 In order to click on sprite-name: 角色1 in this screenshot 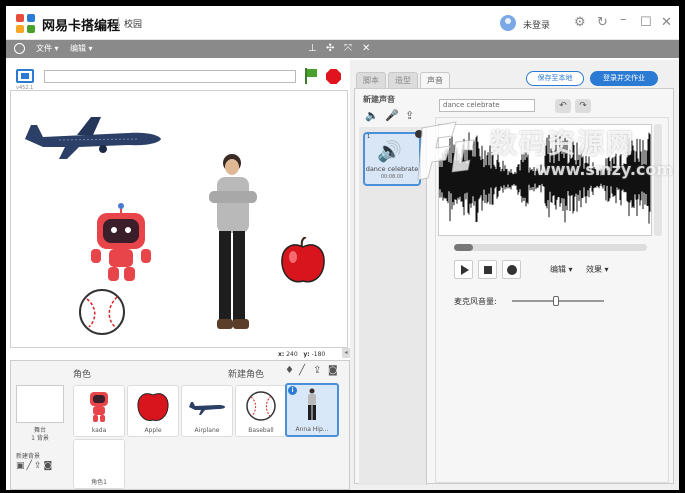, I will do `click(99, 482)`.